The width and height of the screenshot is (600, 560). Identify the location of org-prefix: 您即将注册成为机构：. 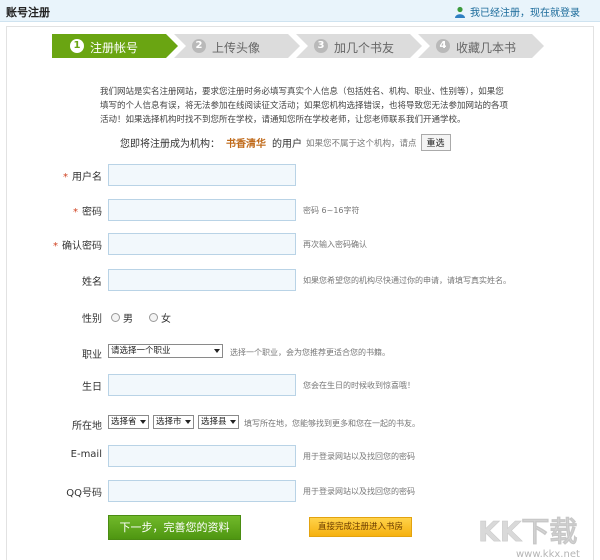
(170, 144).